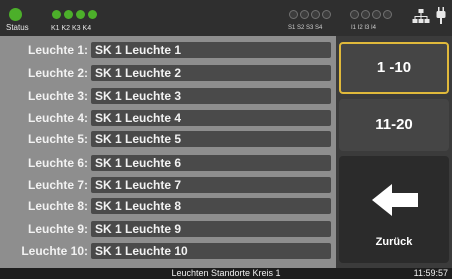 This screenshot has width=452, height=279. What do you see at coordinates (315, 14) in the screenshot?
I see `s3-indicator-icon` at bounding box center [315, 14].